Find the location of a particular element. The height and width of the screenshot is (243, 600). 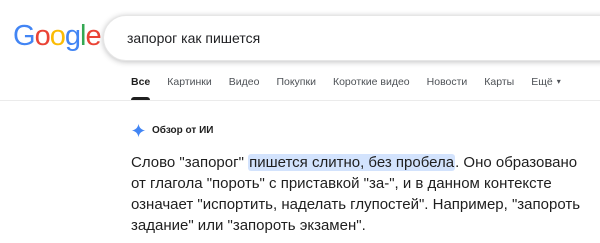

ai-text-before: Слово "запорог" is located at coordinates (190, 162).